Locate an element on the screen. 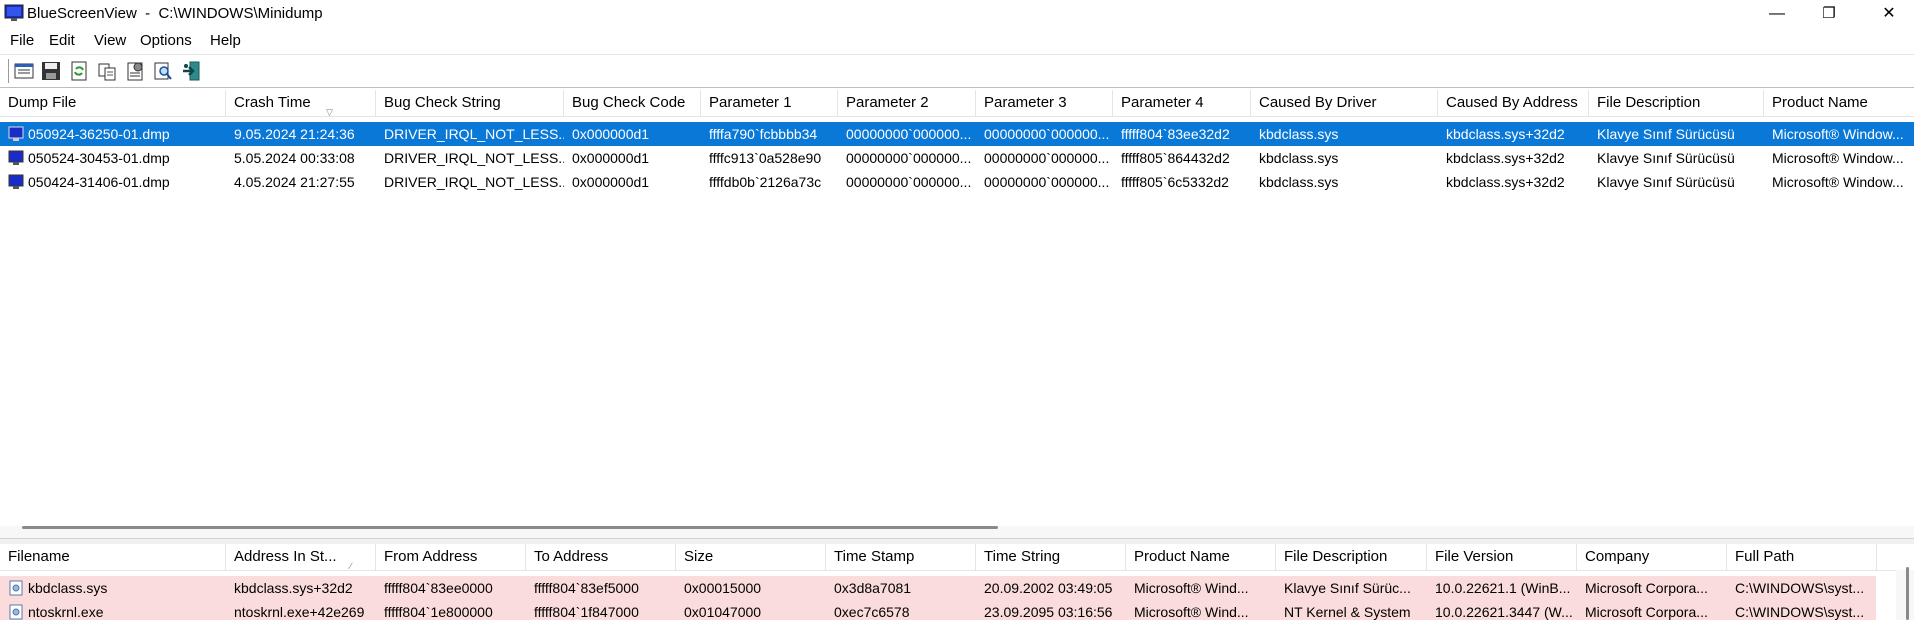 The width and height of the screenshot is (1914, 620). save-icon is located at coordinates (51, 71).